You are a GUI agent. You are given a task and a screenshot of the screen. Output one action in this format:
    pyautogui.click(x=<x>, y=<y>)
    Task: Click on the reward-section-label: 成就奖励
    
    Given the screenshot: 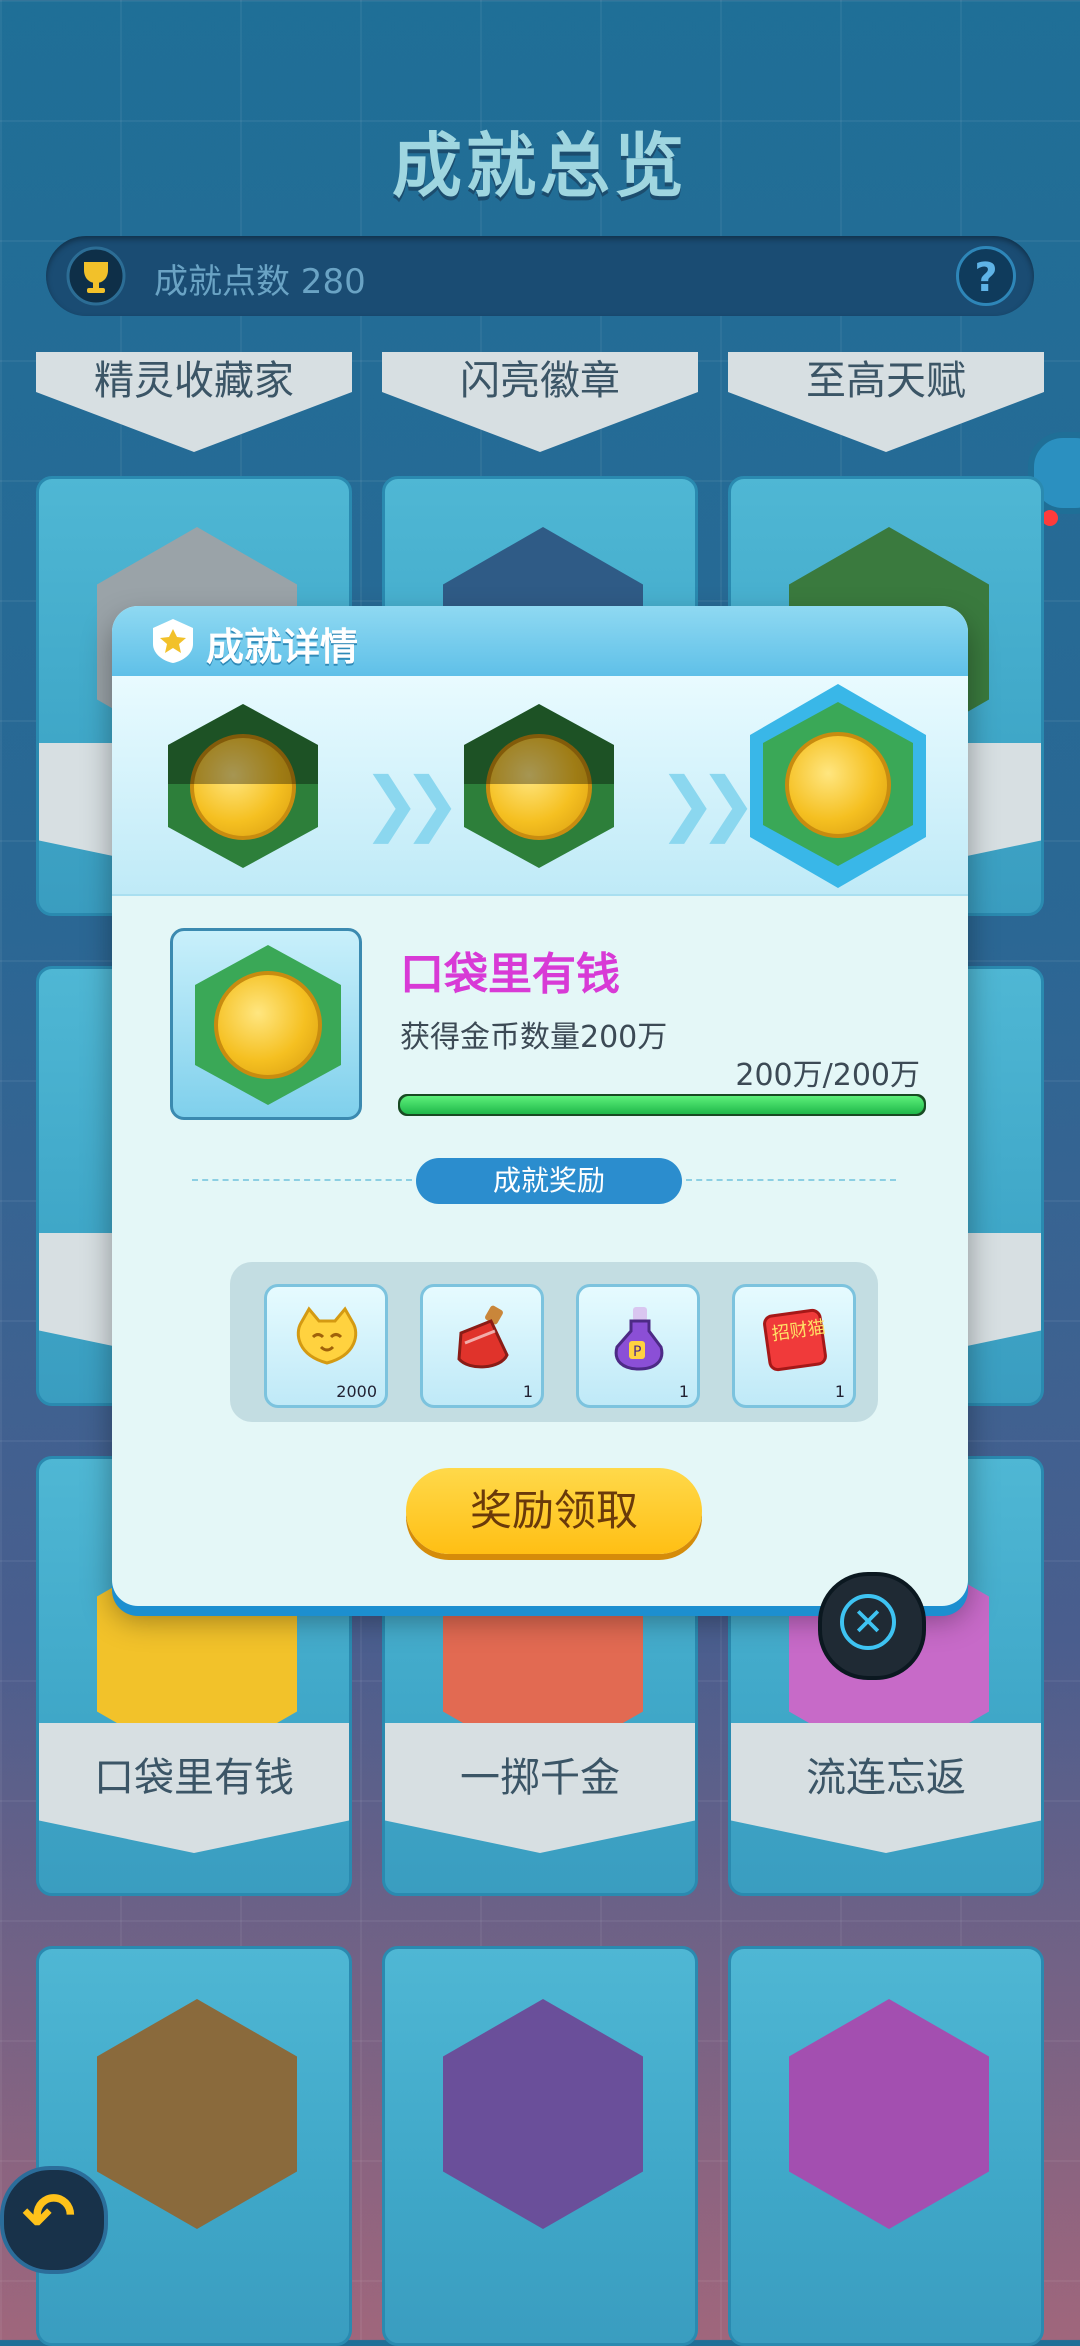 What is the action you would take?
    pyautogui.click(x=549, y=1181)
    